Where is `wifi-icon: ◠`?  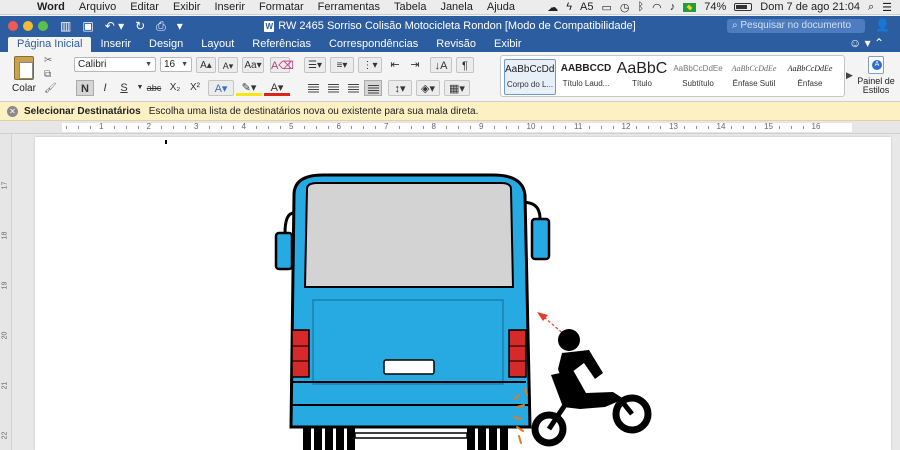 wifi-icon: ◠ is located at coordinates (657, 7).